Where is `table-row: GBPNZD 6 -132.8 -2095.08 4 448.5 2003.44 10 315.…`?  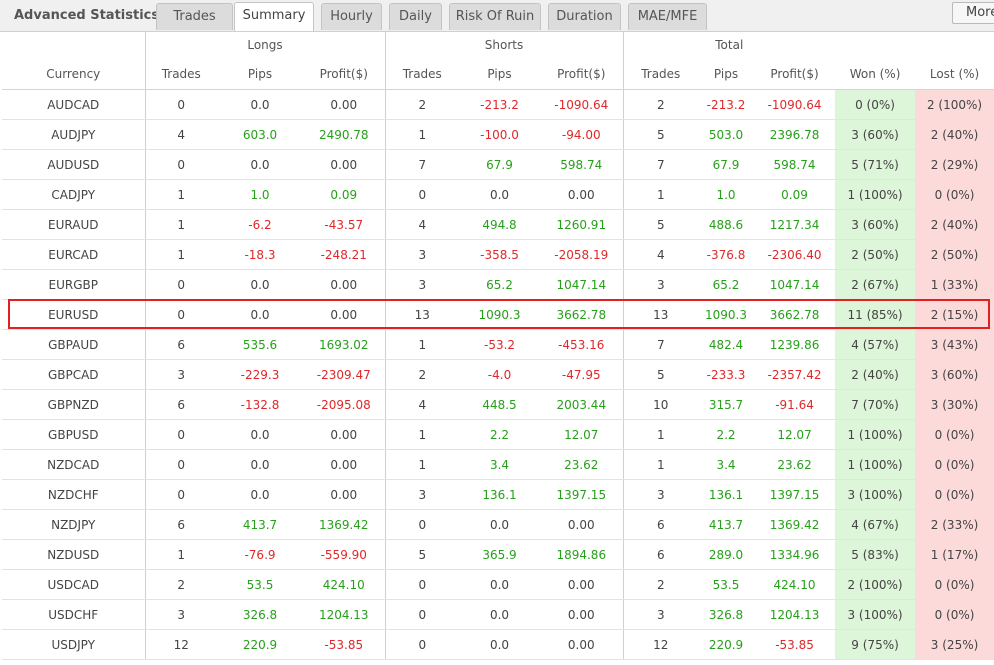
table-row: GBPNZD 6 -132.8 -2095.08 4 448.5 2003.44 10 315.… is located at coordinates (498, 404).